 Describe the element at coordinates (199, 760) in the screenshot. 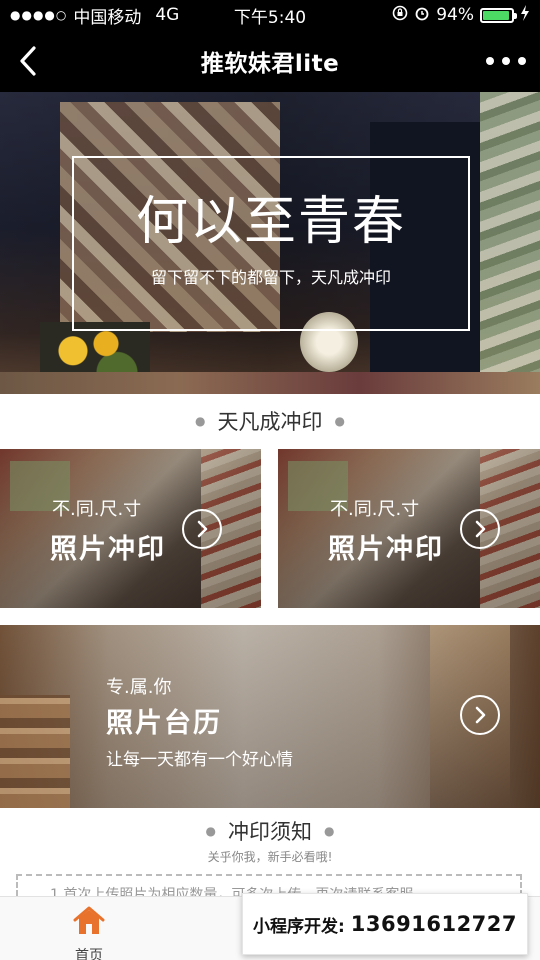

I see `card-description: 让每一天都有一个好心情` at that location.